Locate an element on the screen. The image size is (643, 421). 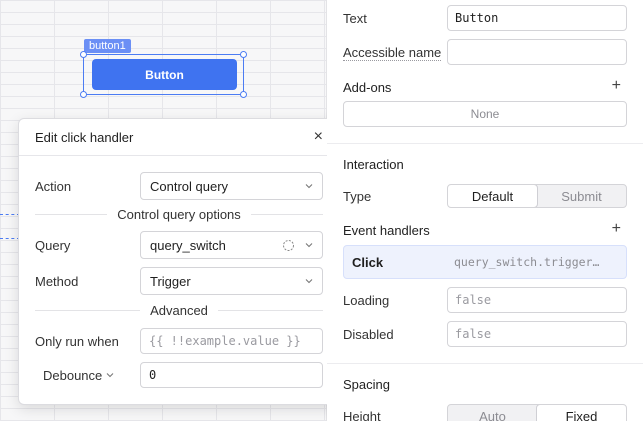
disabled-row: Disabled false is located at coordinates (485, 334).